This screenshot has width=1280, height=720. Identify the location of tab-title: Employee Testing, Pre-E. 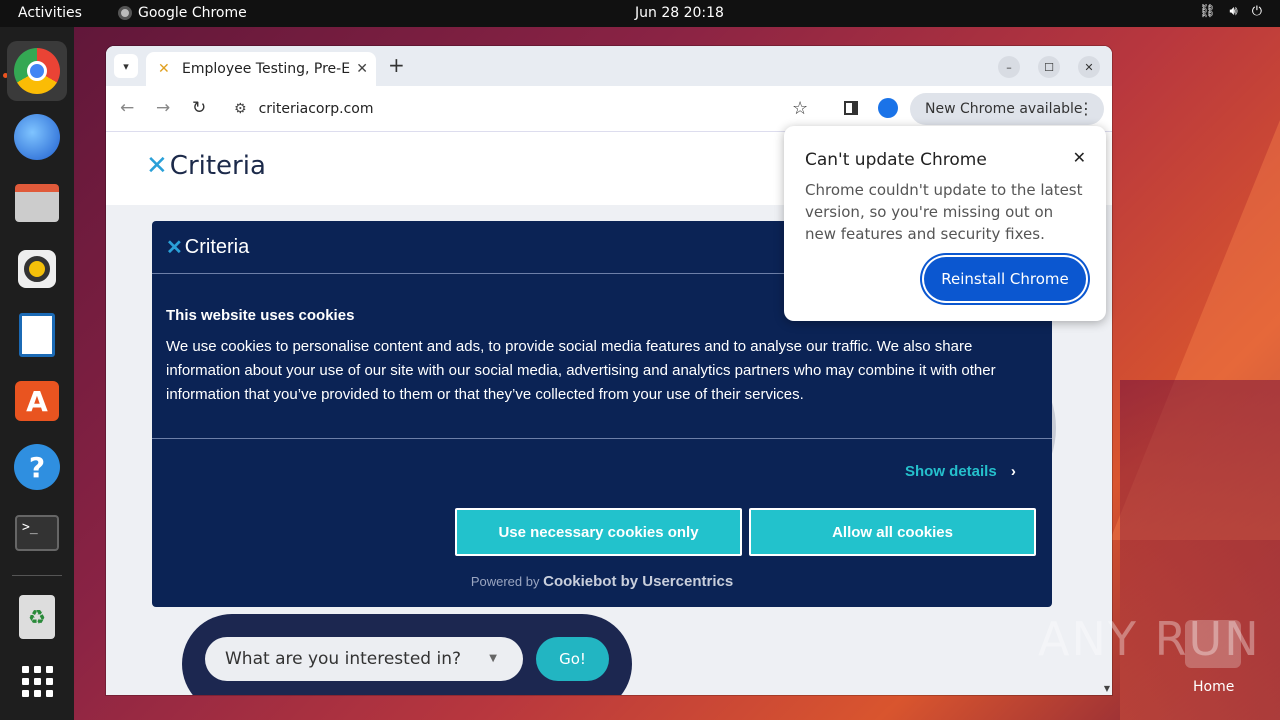
(266, 69).